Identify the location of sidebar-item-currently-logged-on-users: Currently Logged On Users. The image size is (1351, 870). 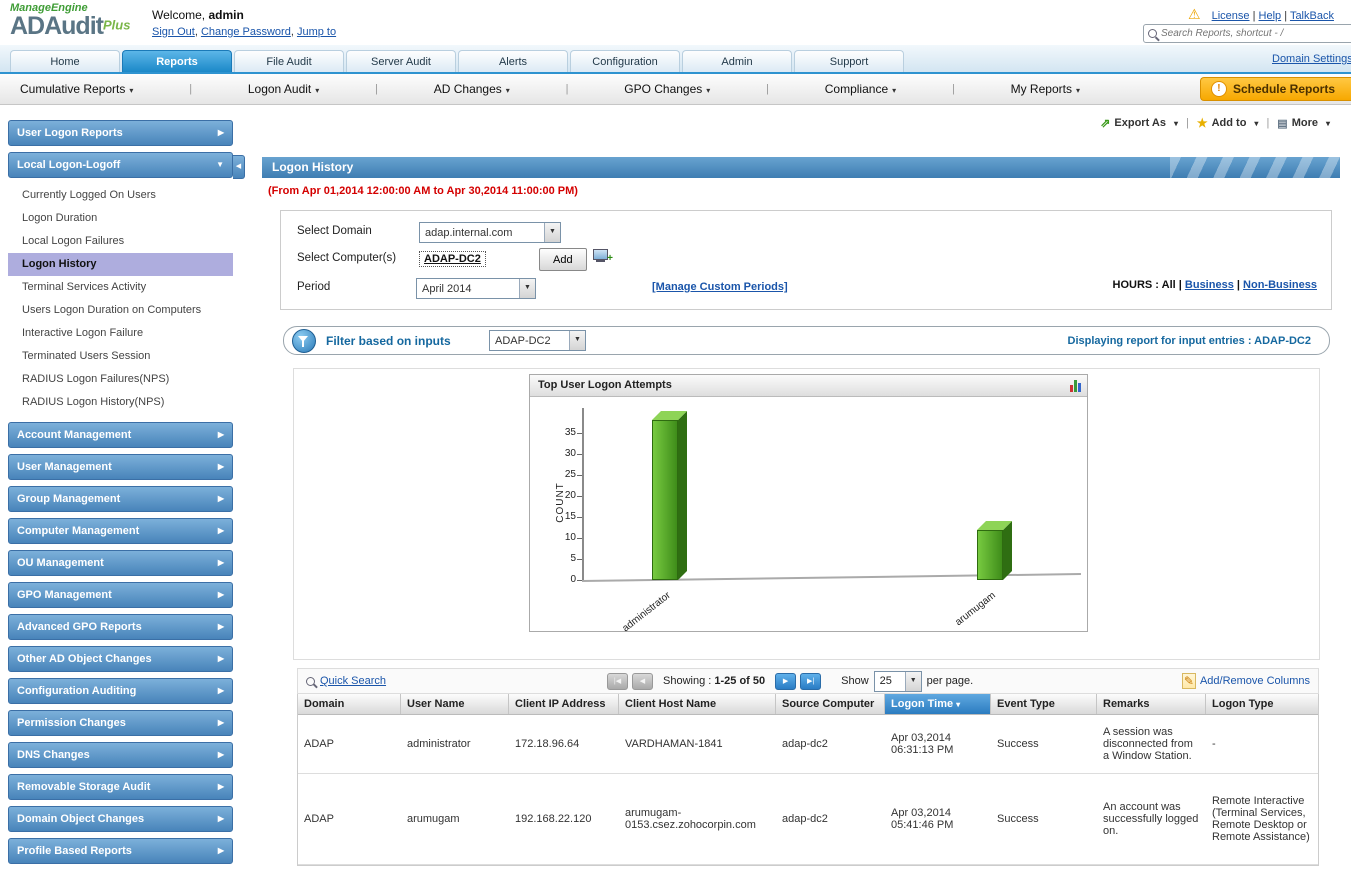
(120, 195).